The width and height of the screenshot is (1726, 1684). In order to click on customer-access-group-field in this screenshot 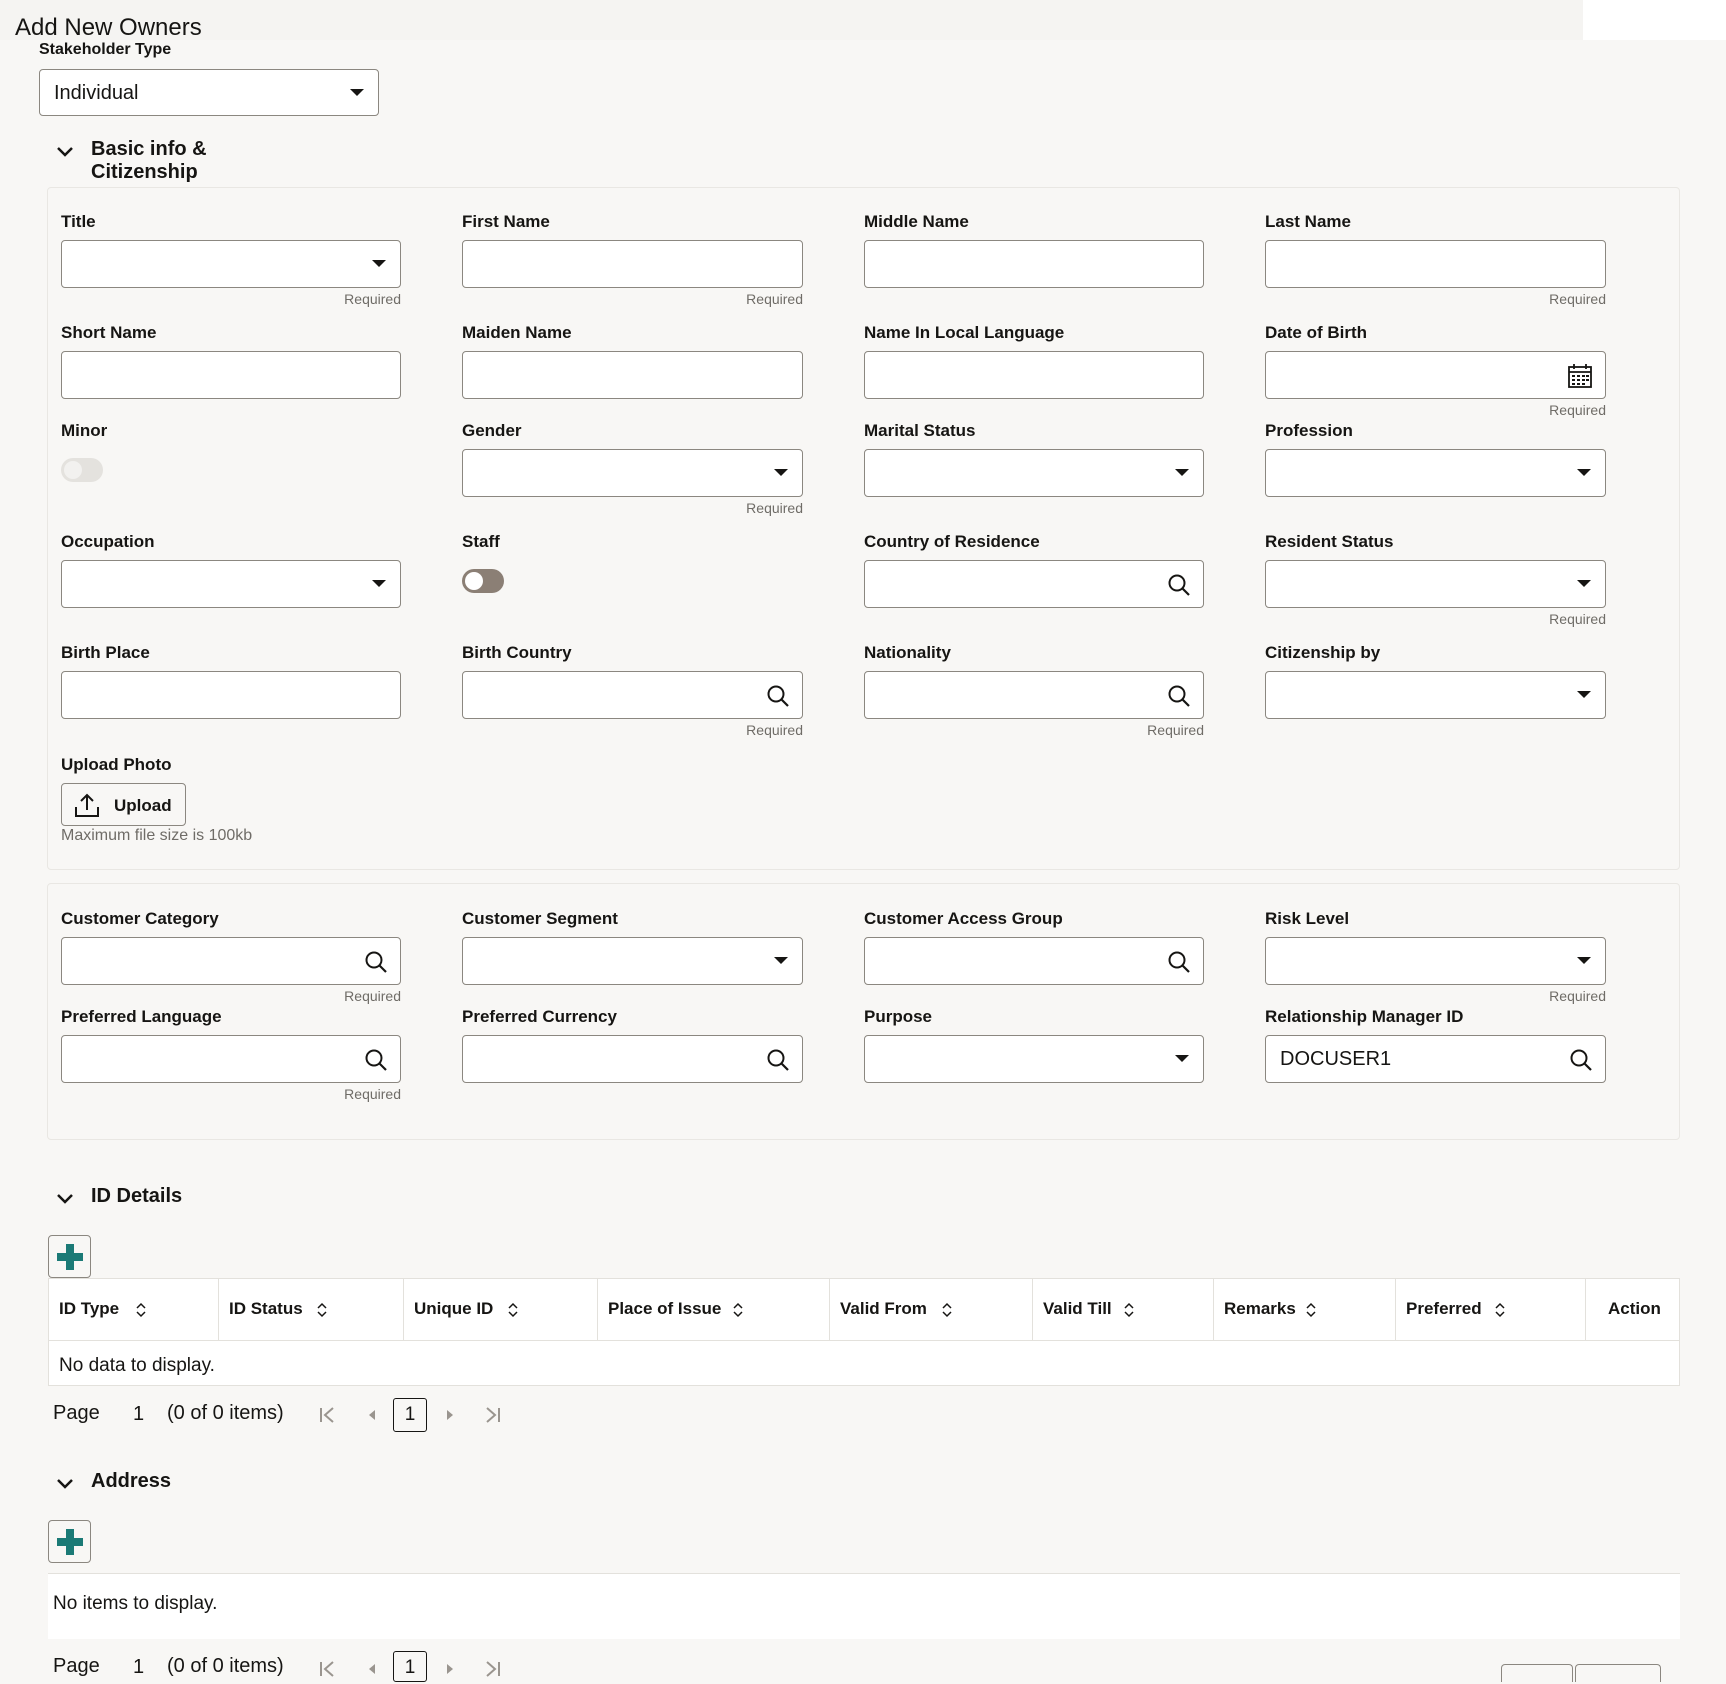, I will do `click(1034, 961)`.